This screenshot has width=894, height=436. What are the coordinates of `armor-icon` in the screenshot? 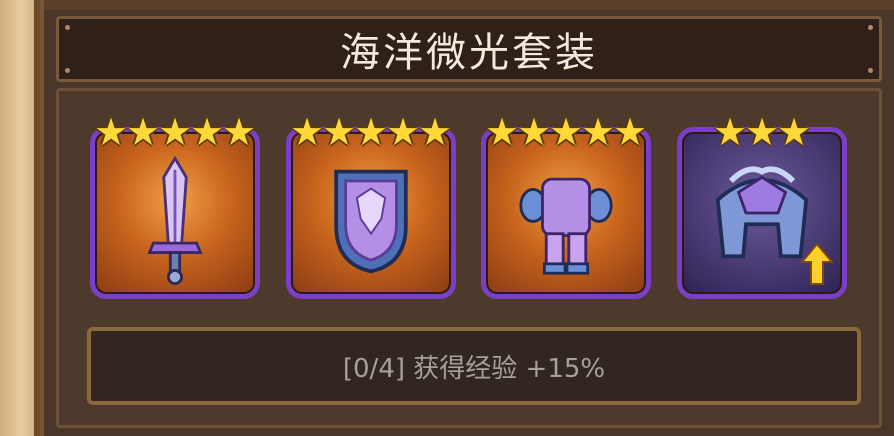 It's located at (566, 226).